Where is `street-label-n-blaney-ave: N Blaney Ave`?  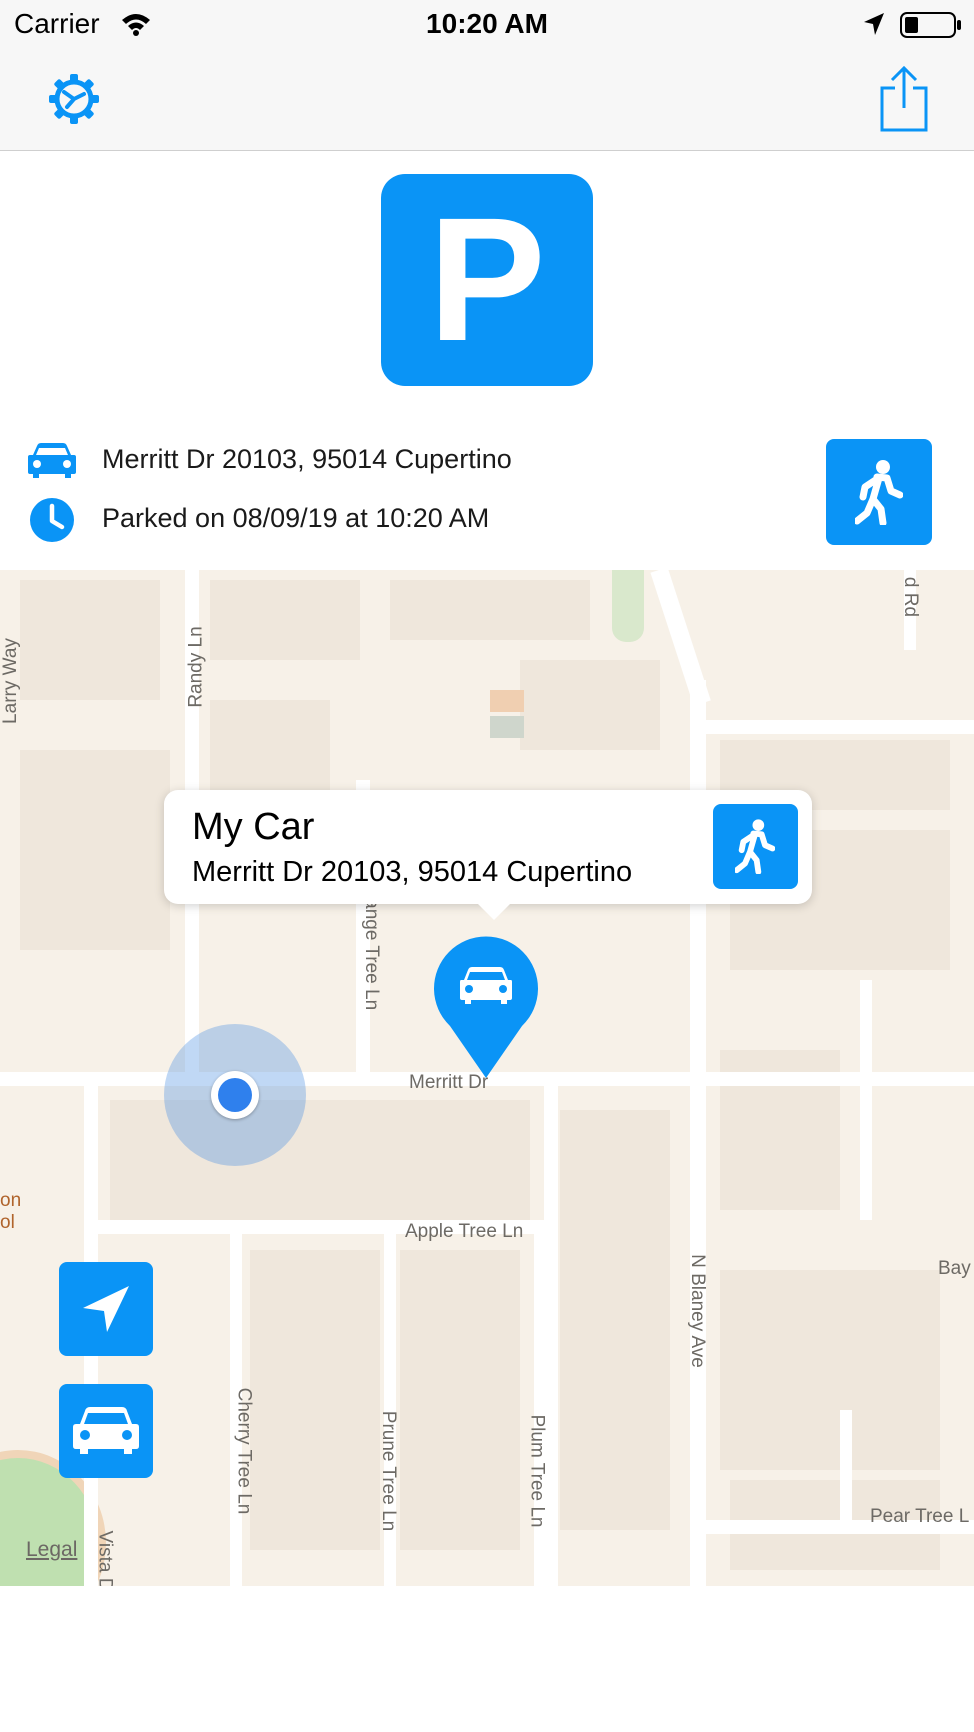
street-label-n-blaney-ave: N Blaney Ave is located at coordinates (697, 1311).